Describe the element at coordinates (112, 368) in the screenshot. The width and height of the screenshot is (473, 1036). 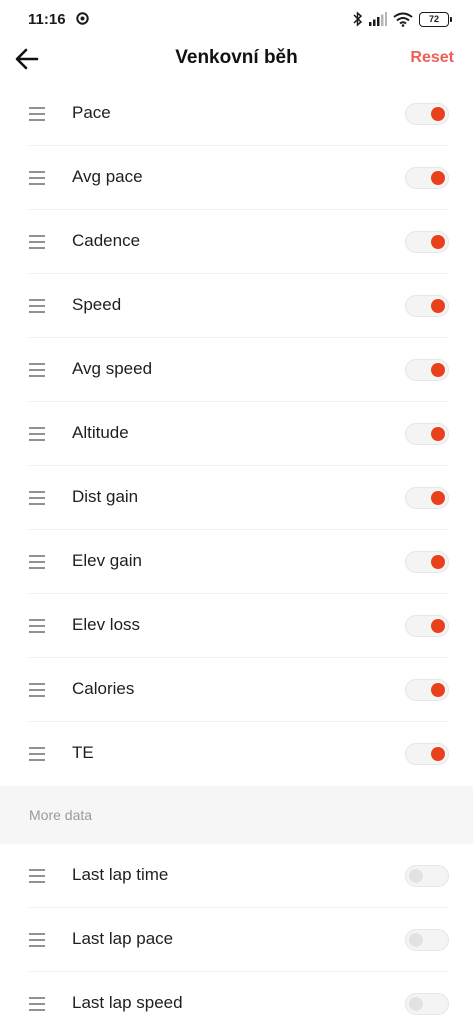
I see `list-item-label: Avg speed` at that location.